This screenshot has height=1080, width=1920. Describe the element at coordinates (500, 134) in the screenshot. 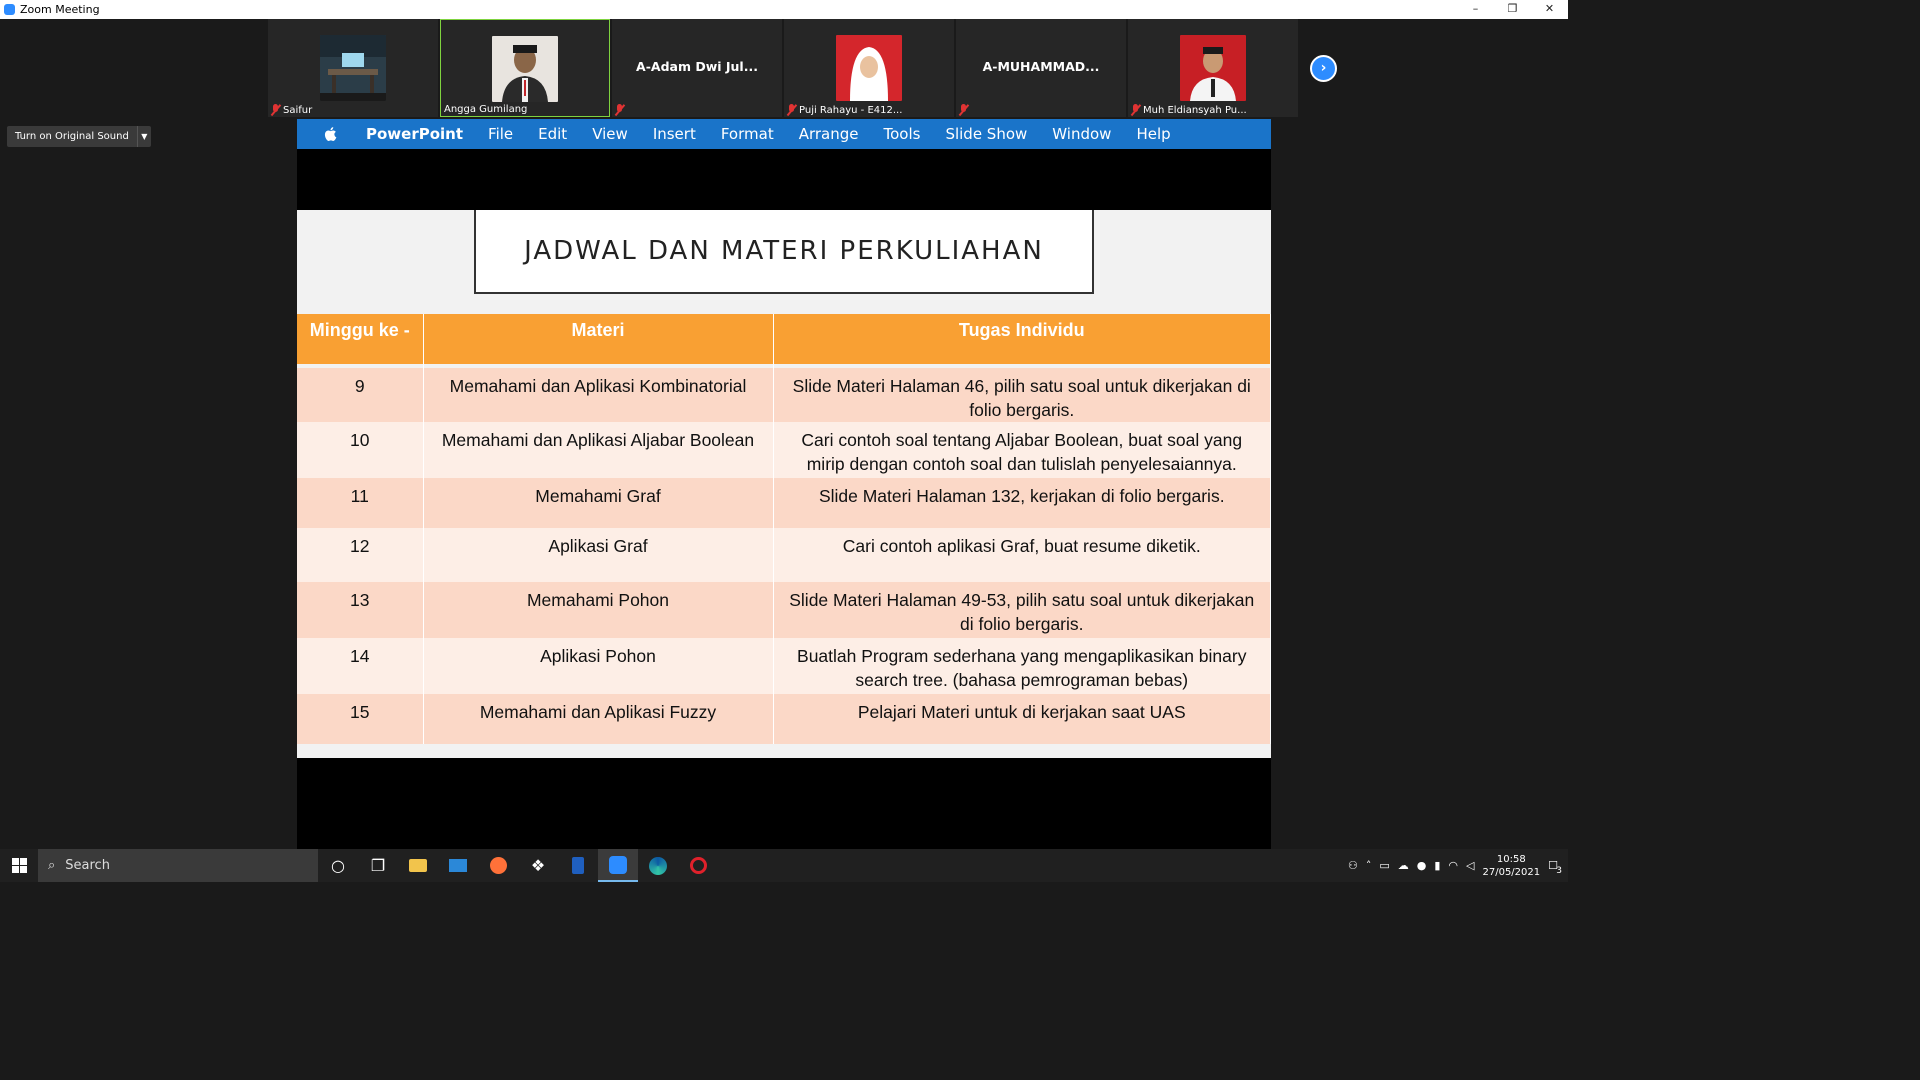

I see `menu-file: File` at that location.